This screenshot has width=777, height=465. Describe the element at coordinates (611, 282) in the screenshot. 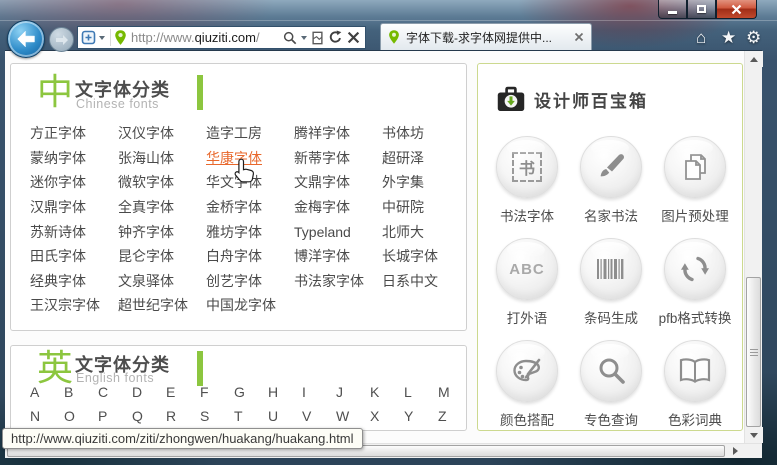

I see `toolbox-item-barcode-generator: 条码生成` at that location.